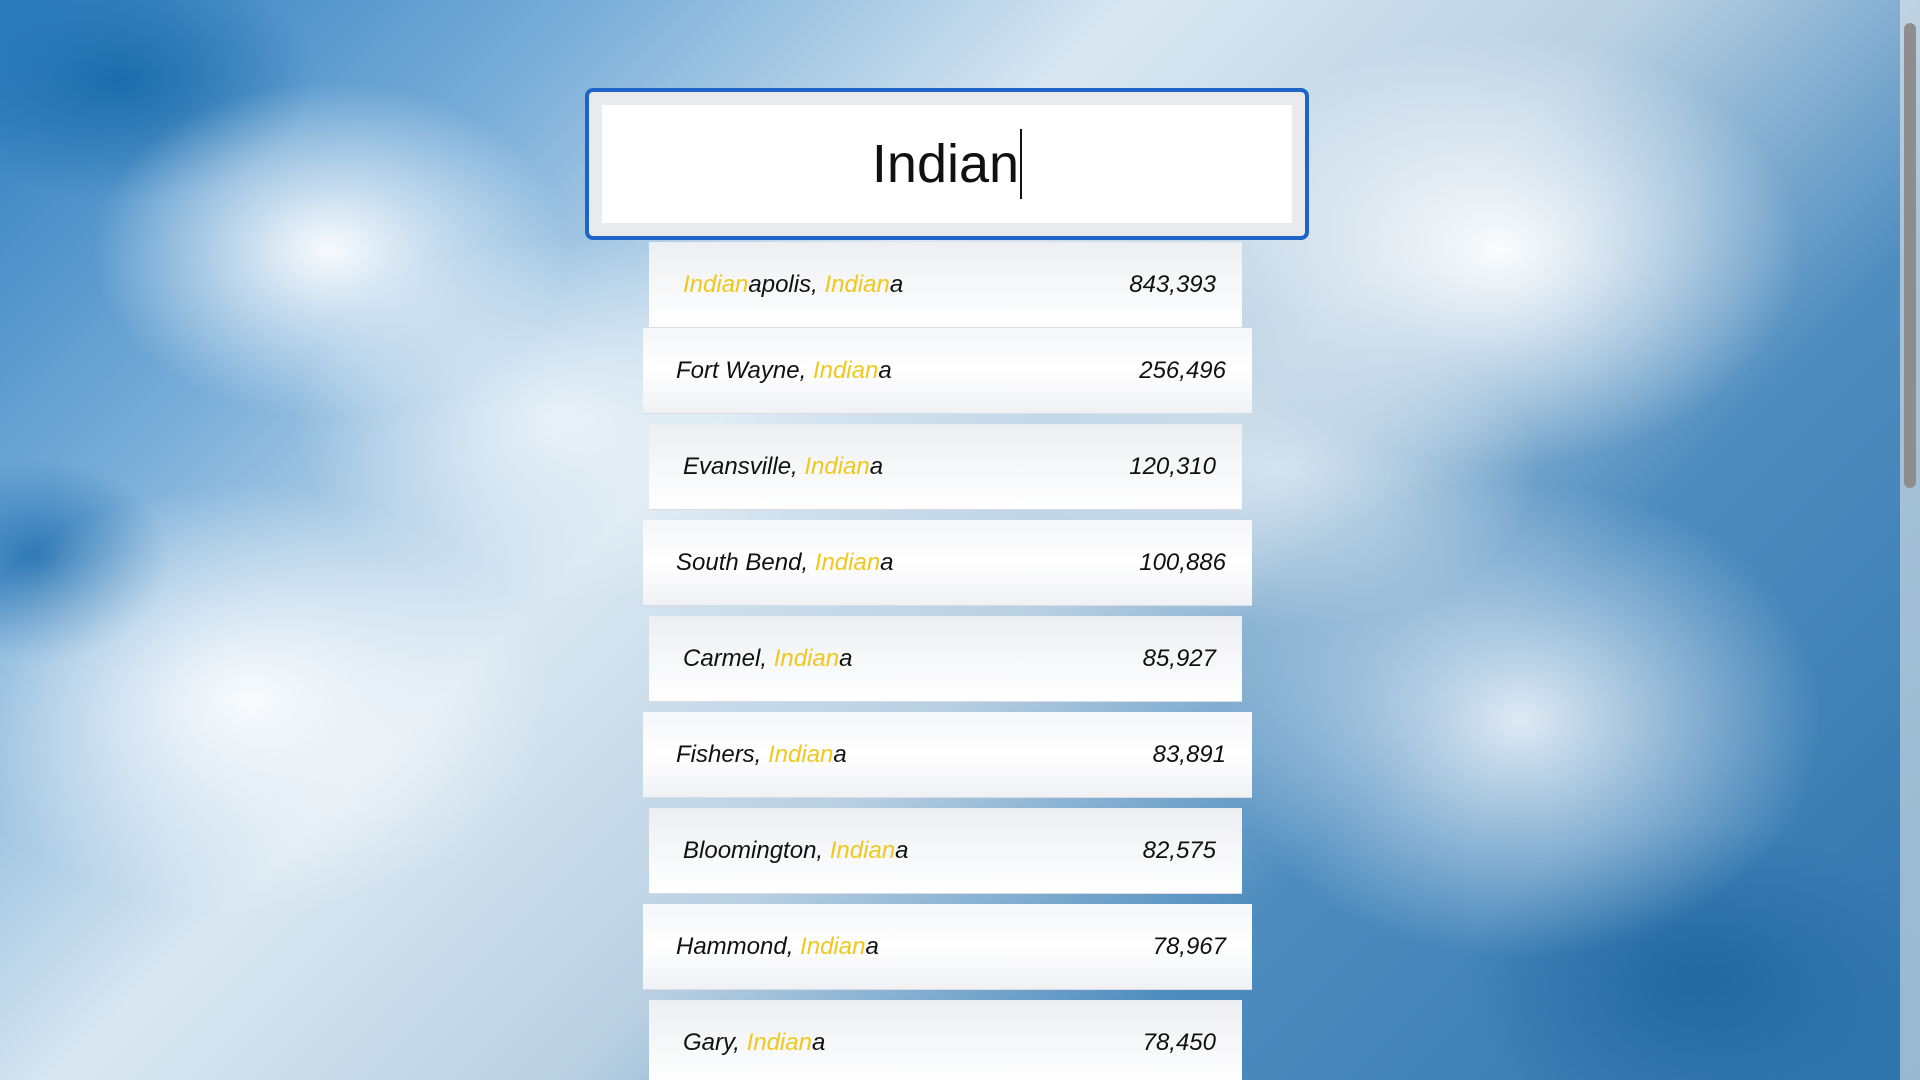 The width and height of the screenshot is (1920, 1080). I want to click on result-city-label: South Bend, Indiana, so click(785, 563).